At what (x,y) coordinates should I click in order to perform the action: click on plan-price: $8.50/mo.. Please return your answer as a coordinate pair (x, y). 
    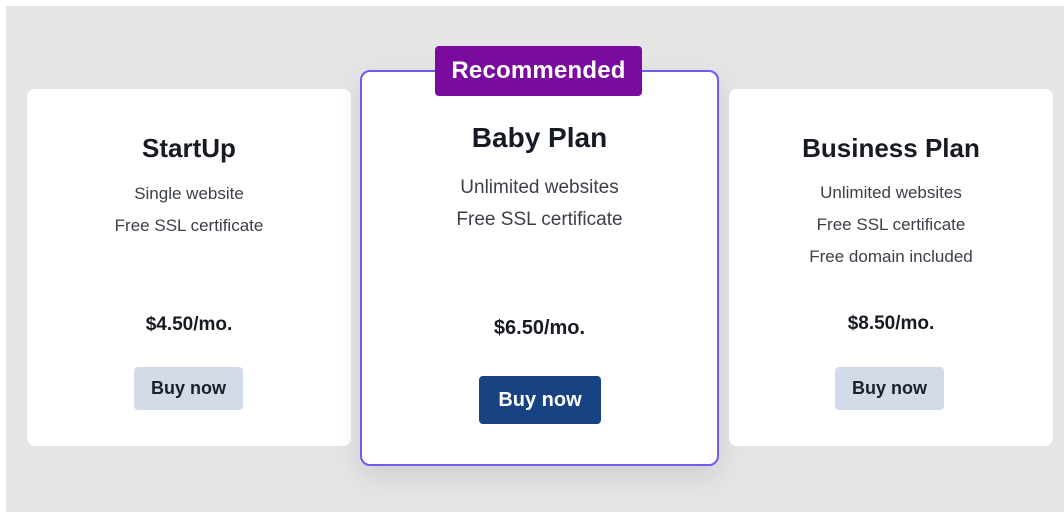
    Looking at the image, I should click on (891, 323).